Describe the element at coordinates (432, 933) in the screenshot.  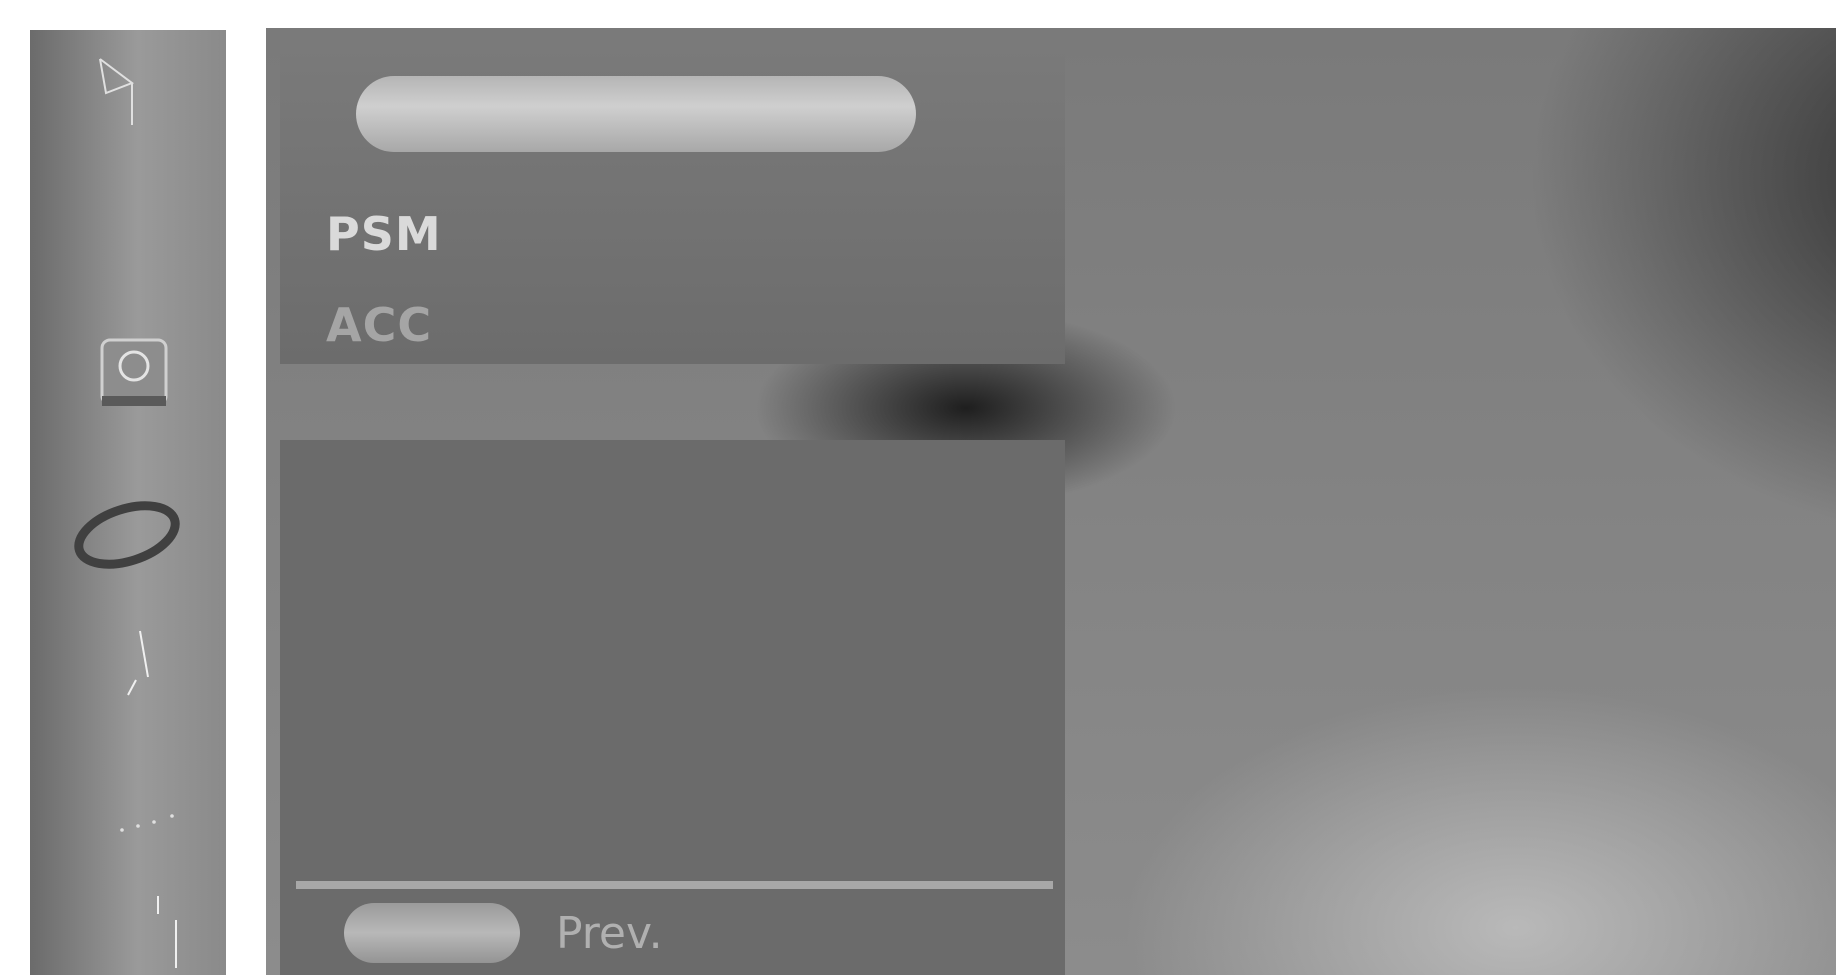
I see `prev-button` at that location.